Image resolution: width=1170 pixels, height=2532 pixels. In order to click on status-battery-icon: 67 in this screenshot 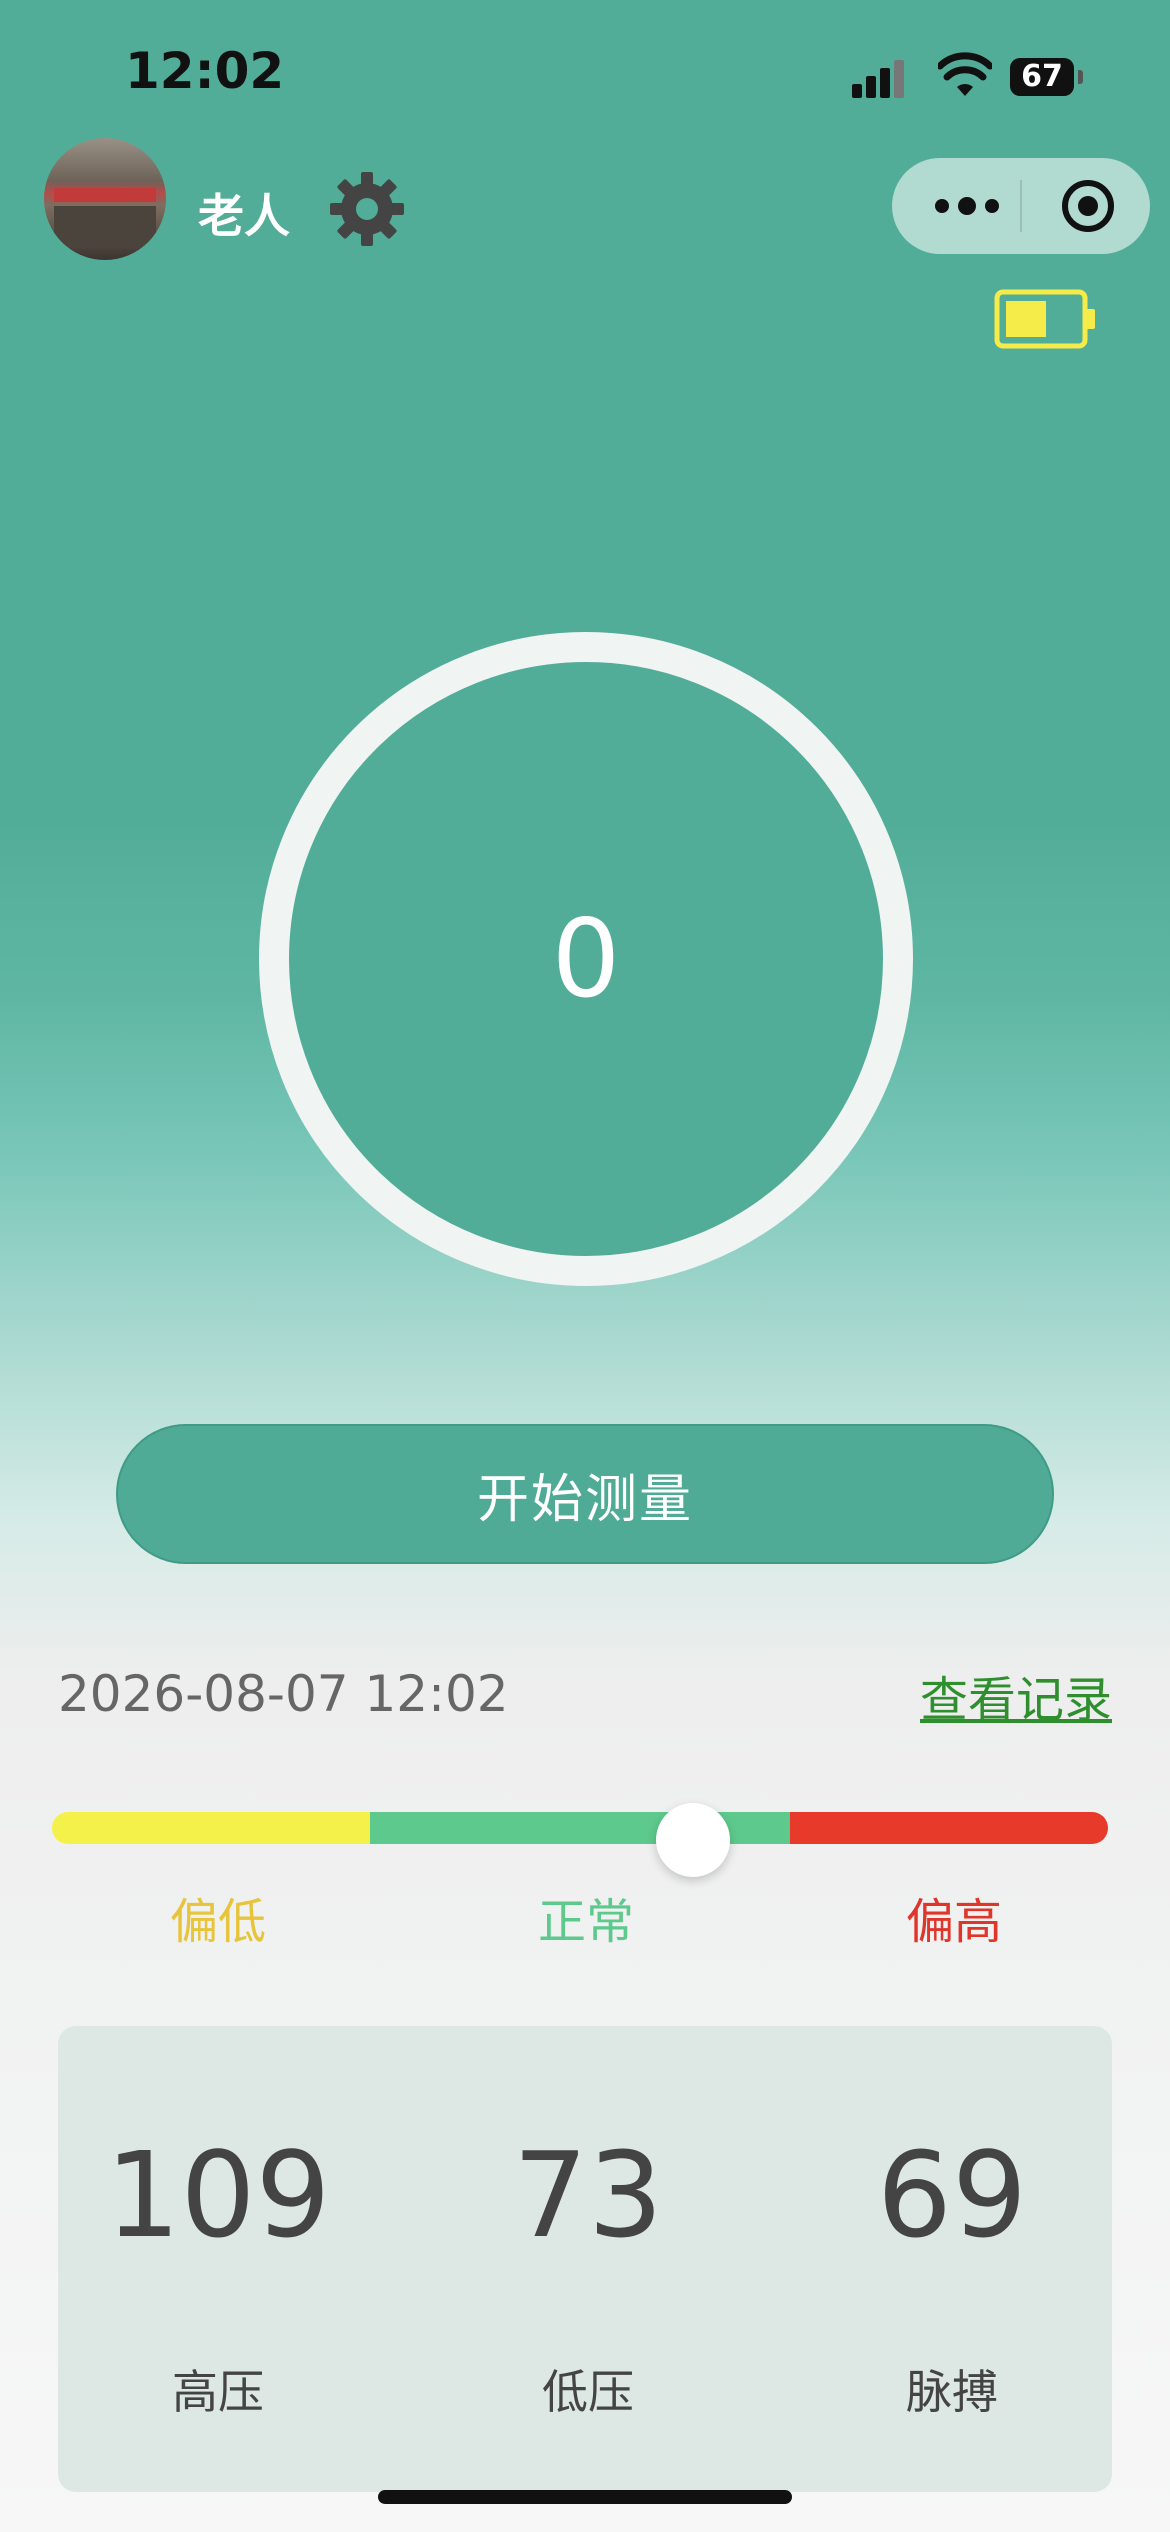, I will do `click(1046, 77)`.